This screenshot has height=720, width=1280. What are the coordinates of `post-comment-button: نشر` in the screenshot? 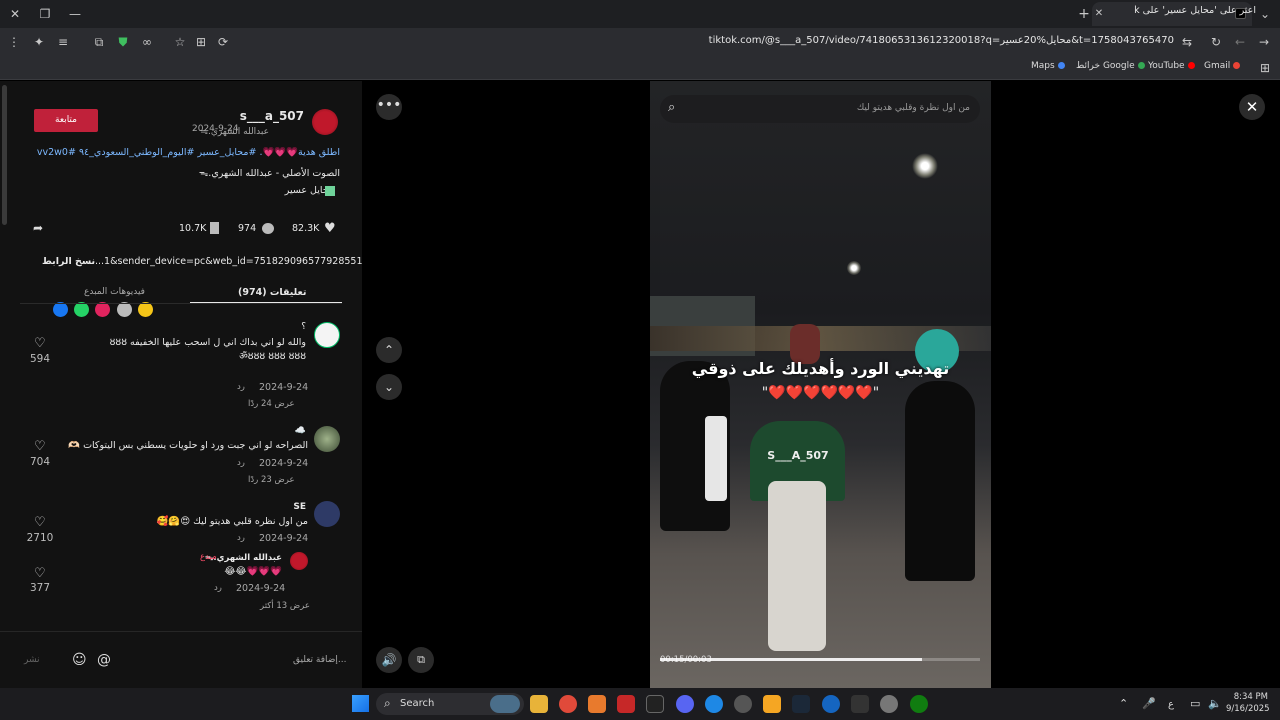 It's located at (32, 660).